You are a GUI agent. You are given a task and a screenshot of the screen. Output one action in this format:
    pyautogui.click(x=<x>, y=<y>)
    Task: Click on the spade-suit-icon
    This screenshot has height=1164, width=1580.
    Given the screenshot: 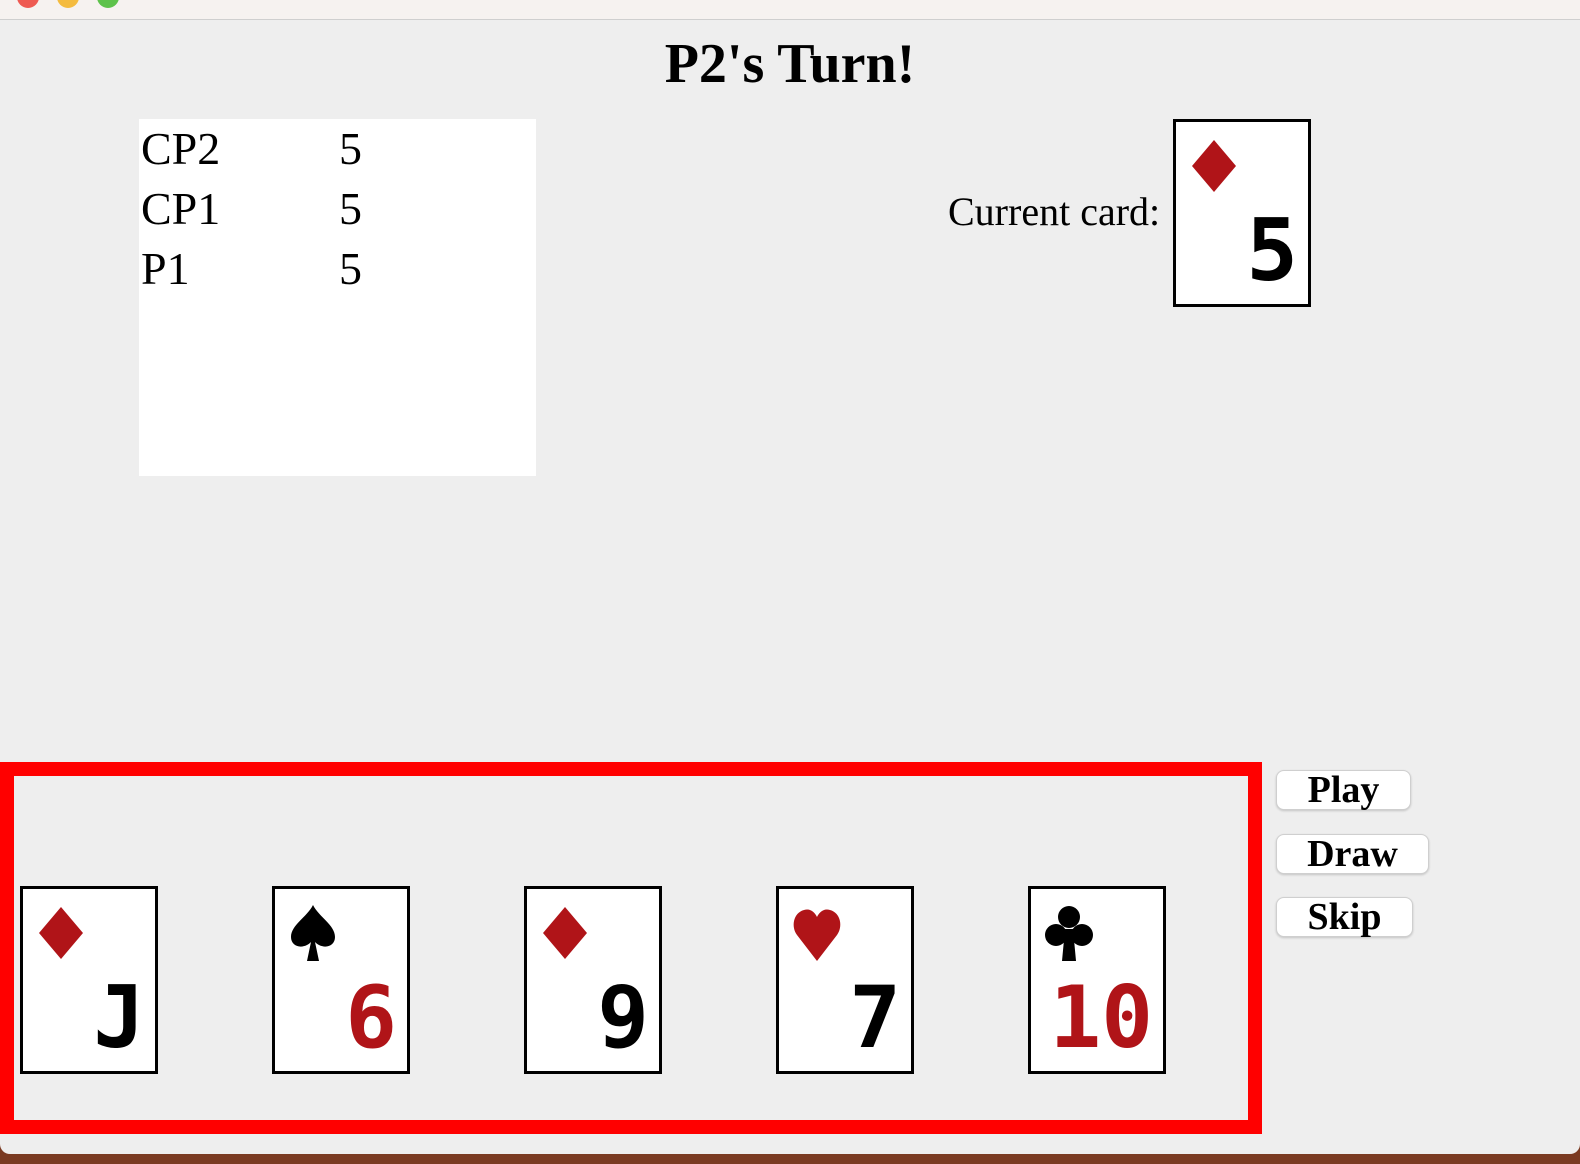 What is the action you would take?
    pyautogui.click(x=313, y=933)
    